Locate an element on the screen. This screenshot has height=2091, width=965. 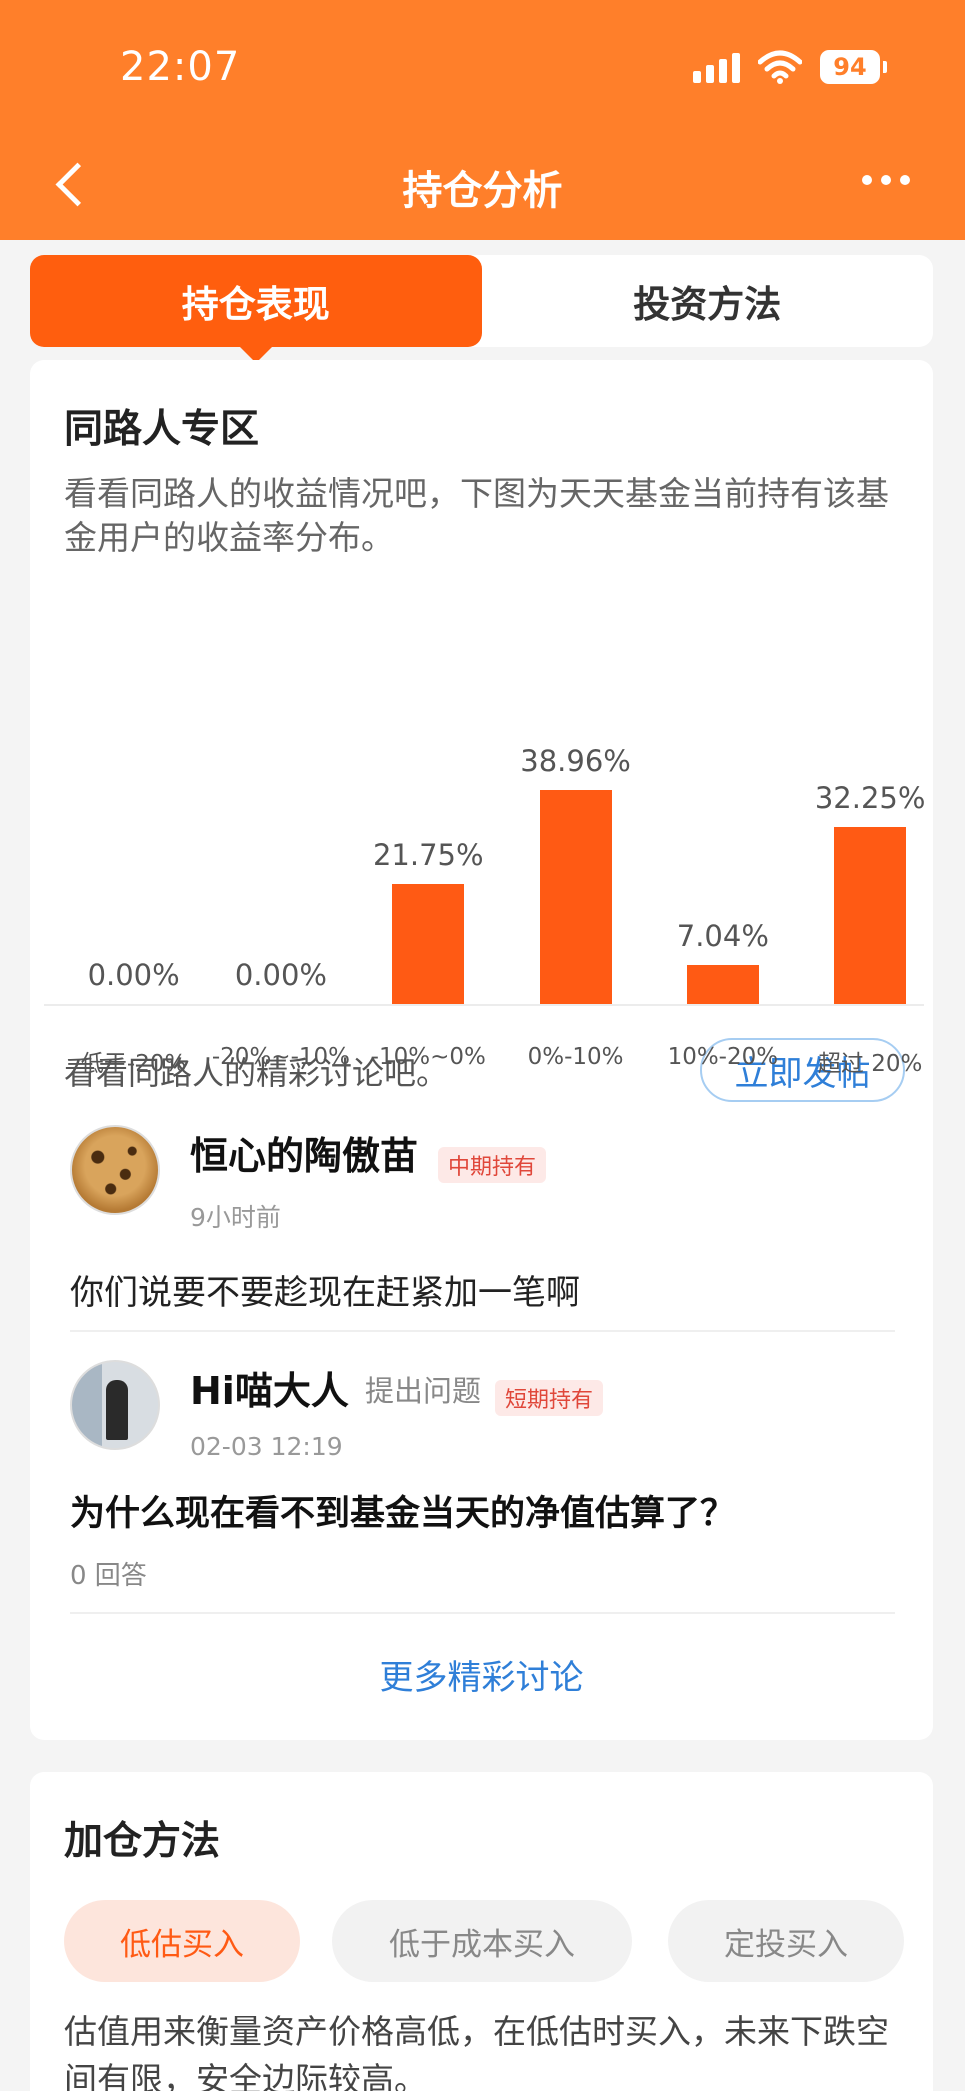
chart-tick-label: -10%~0% is located at coordinates (428, 1057).